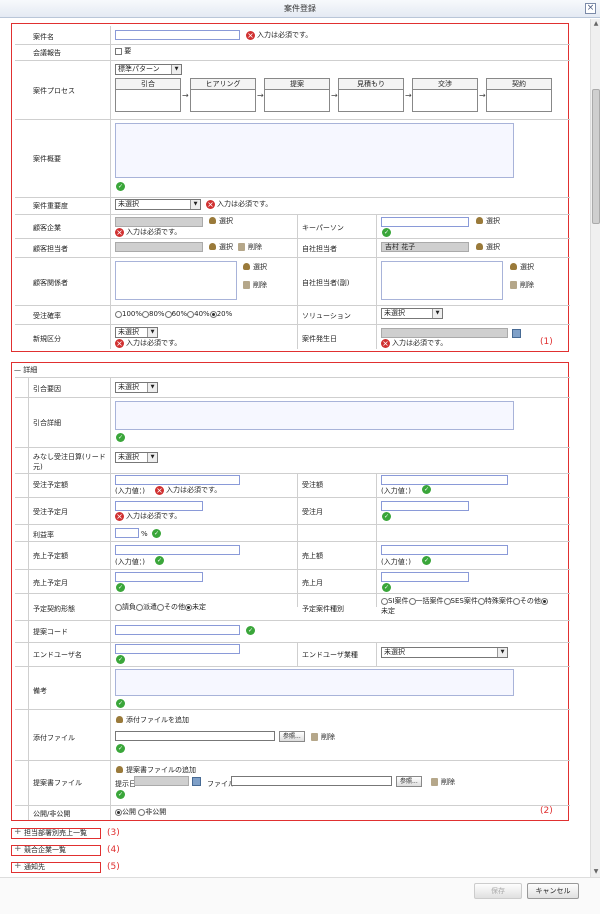 The width and height of the screenshot is (600, 914). What do you see at coordinates (50, 485) in the screenshot?
I see `expected-amount-label: 受注予定額` at bounding box center [50, 485].